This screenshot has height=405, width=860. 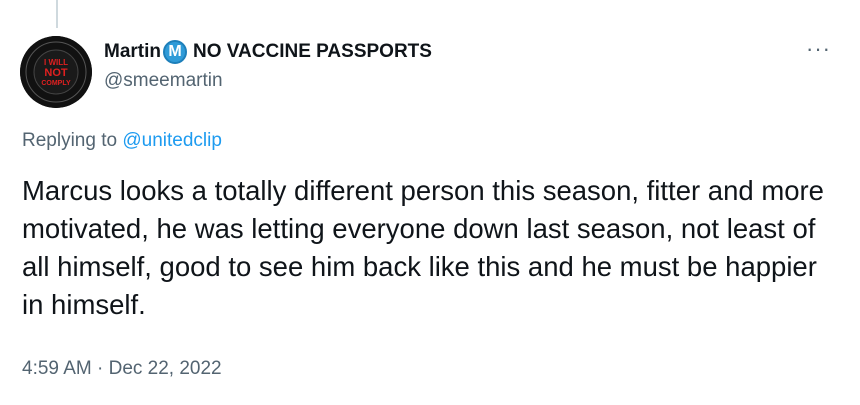 What do you see at coordinates (312, 51) in the screenshot?
I see `name-suffix: NO VACCINE PASSPORTS` at bounding box center [312, 51].